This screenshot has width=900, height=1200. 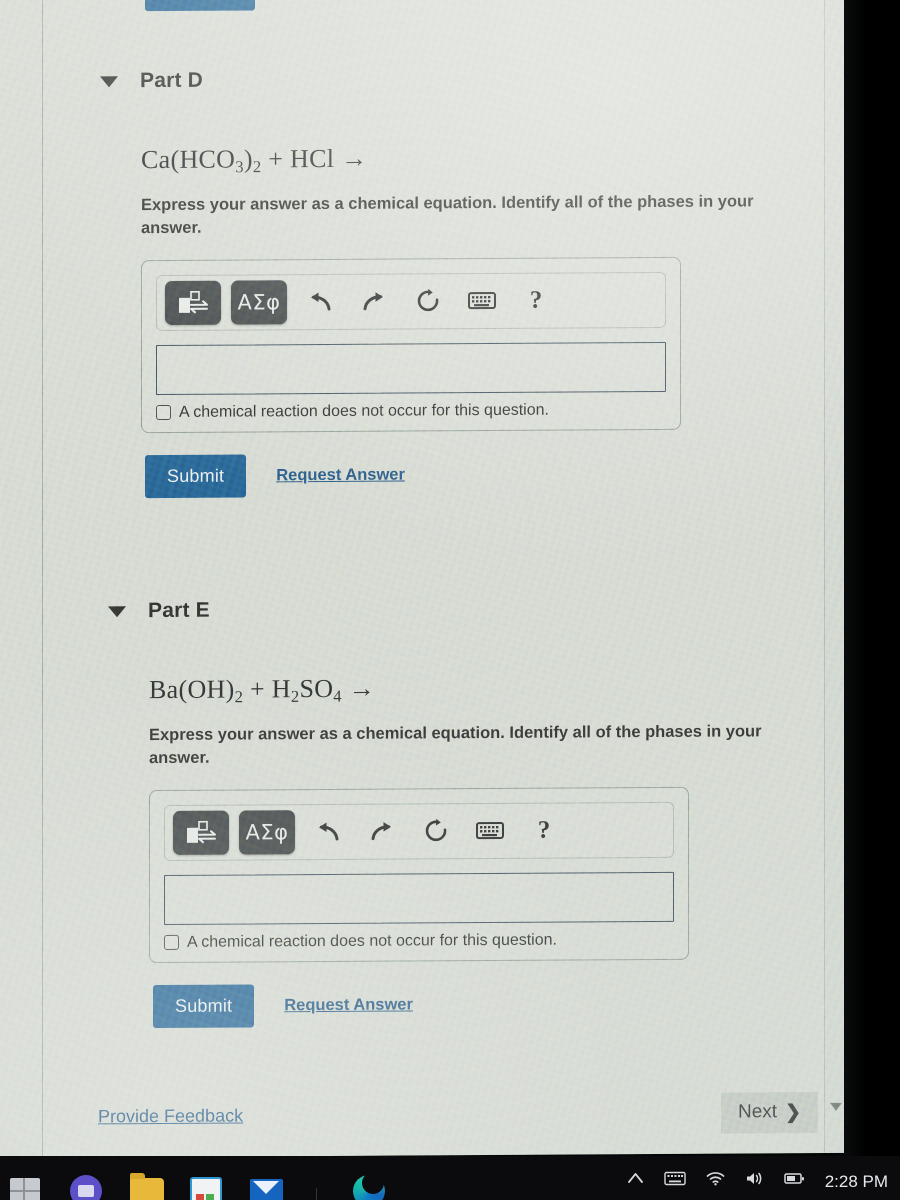 I want to click on part-e-answer-input, so click(x=419, y=898).